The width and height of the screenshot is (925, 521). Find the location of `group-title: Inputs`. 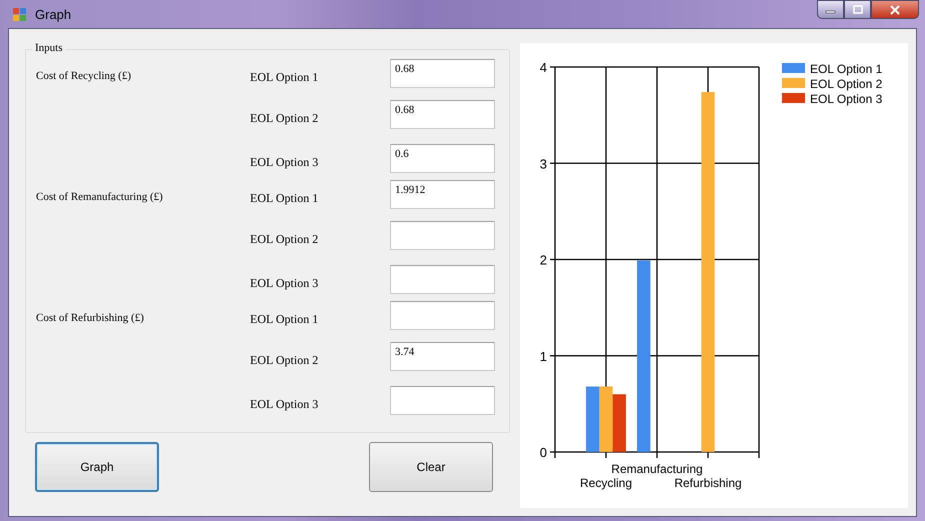

group-title: Inputs is located at coordinates (49, 48).